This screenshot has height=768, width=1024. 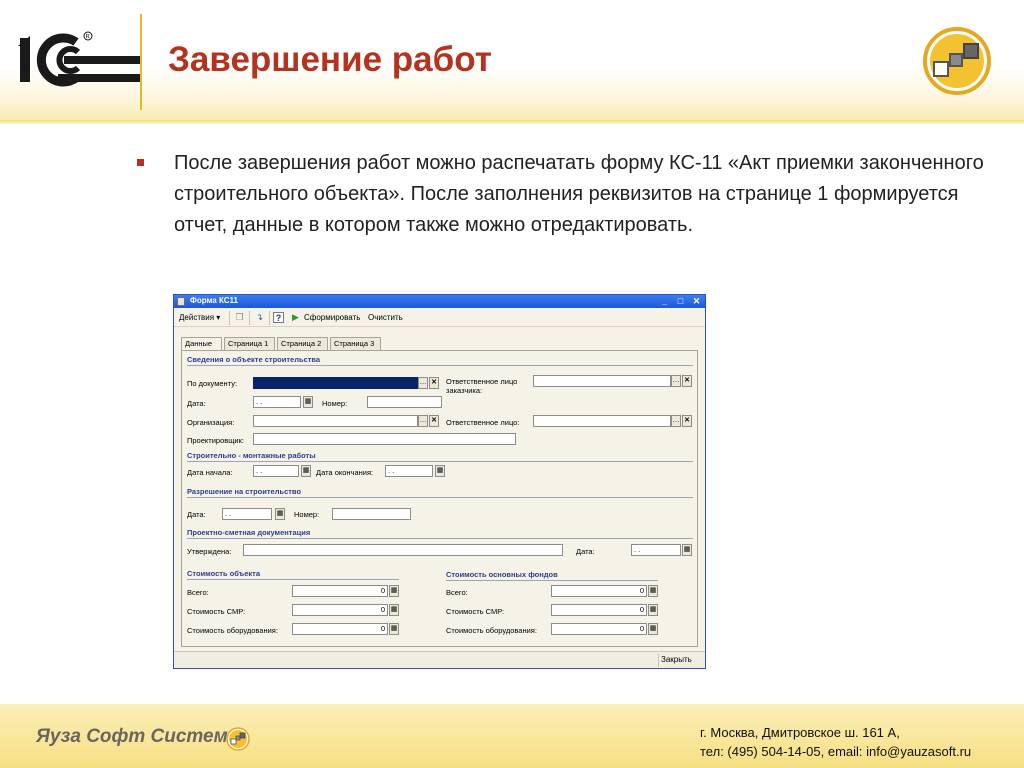 I want to click on permit-date-label: Дата:, so click(x=196, y=514).